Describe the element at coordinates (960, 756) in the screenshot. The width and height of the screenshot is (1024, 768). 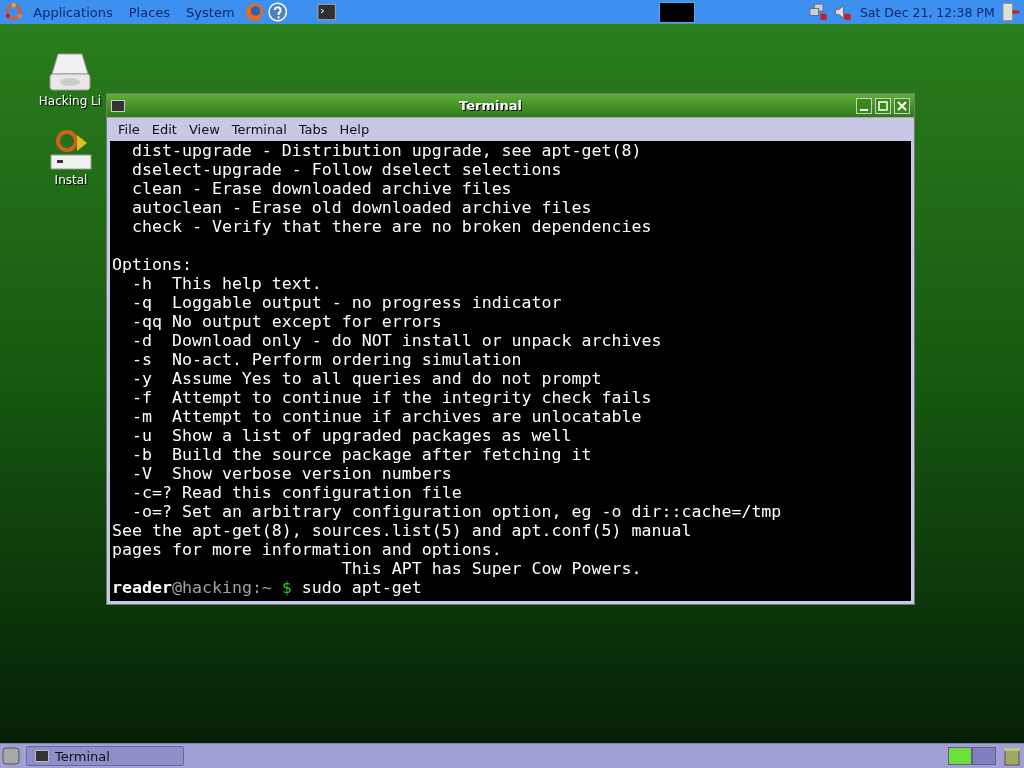
I see `workspace-button` at that location.